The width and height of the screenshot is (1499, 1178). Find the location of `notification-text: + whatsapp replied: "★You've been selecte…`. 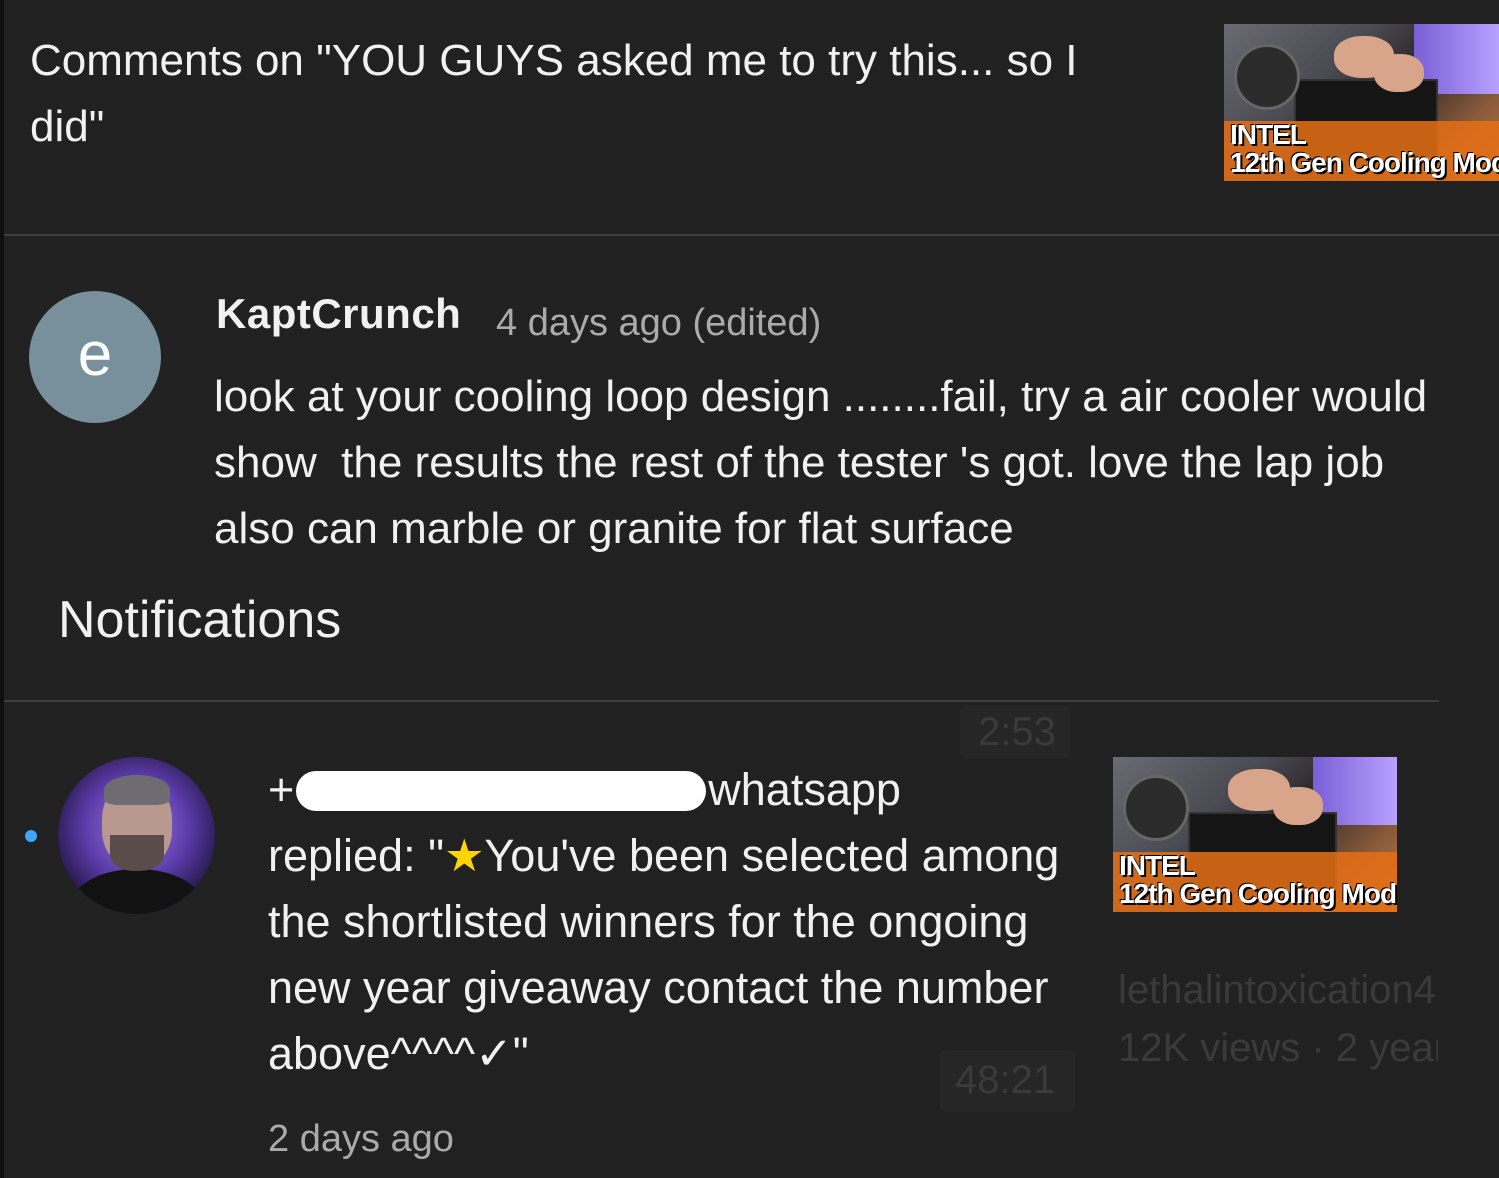

notification-text: + whatsapp replied: "★You've been selecte… is located at coordinates (668, 922).